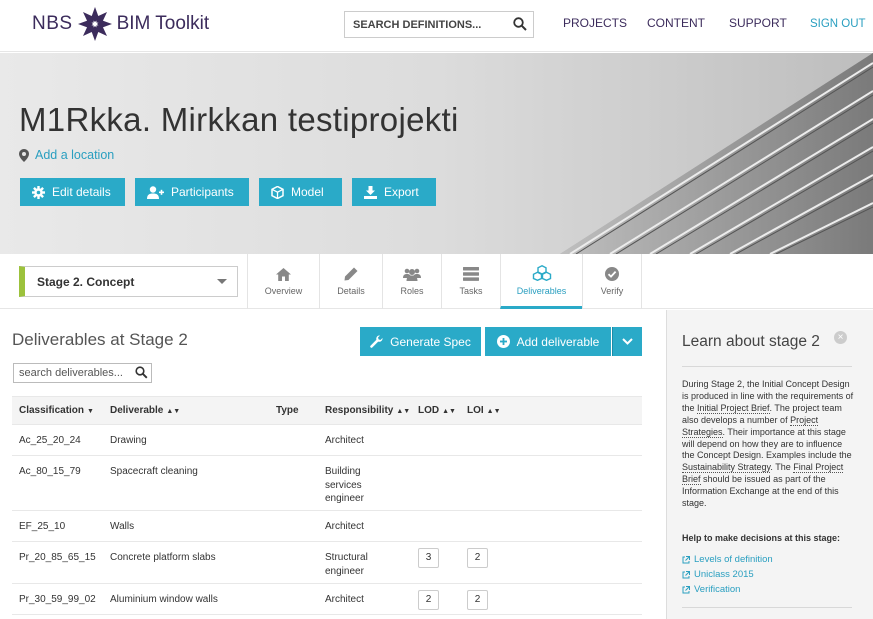 This screenshot has width=873, height=619. I want to click on tab-details-label: Details, so click(351, 291).